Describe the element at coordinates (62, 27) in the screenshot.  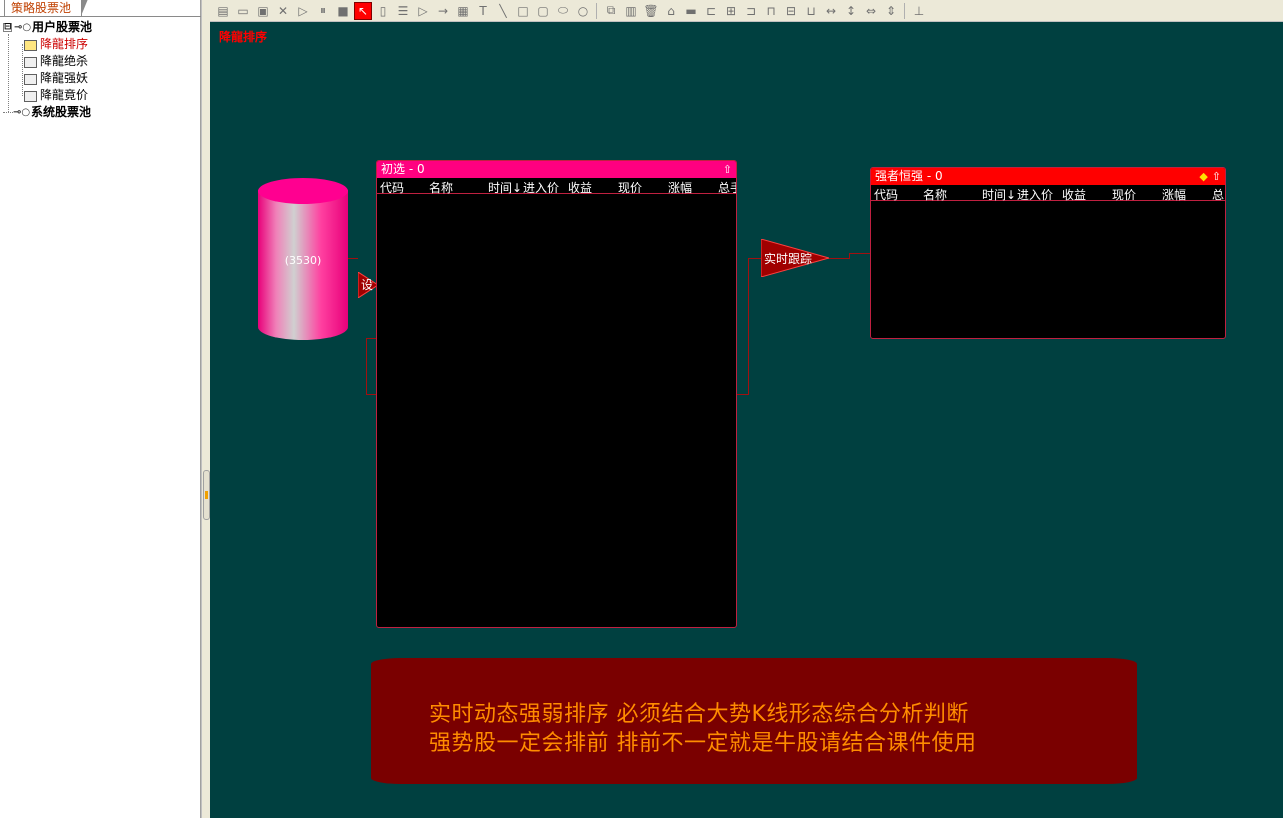
I see `tree-node-label: 用户股票池` at that location.